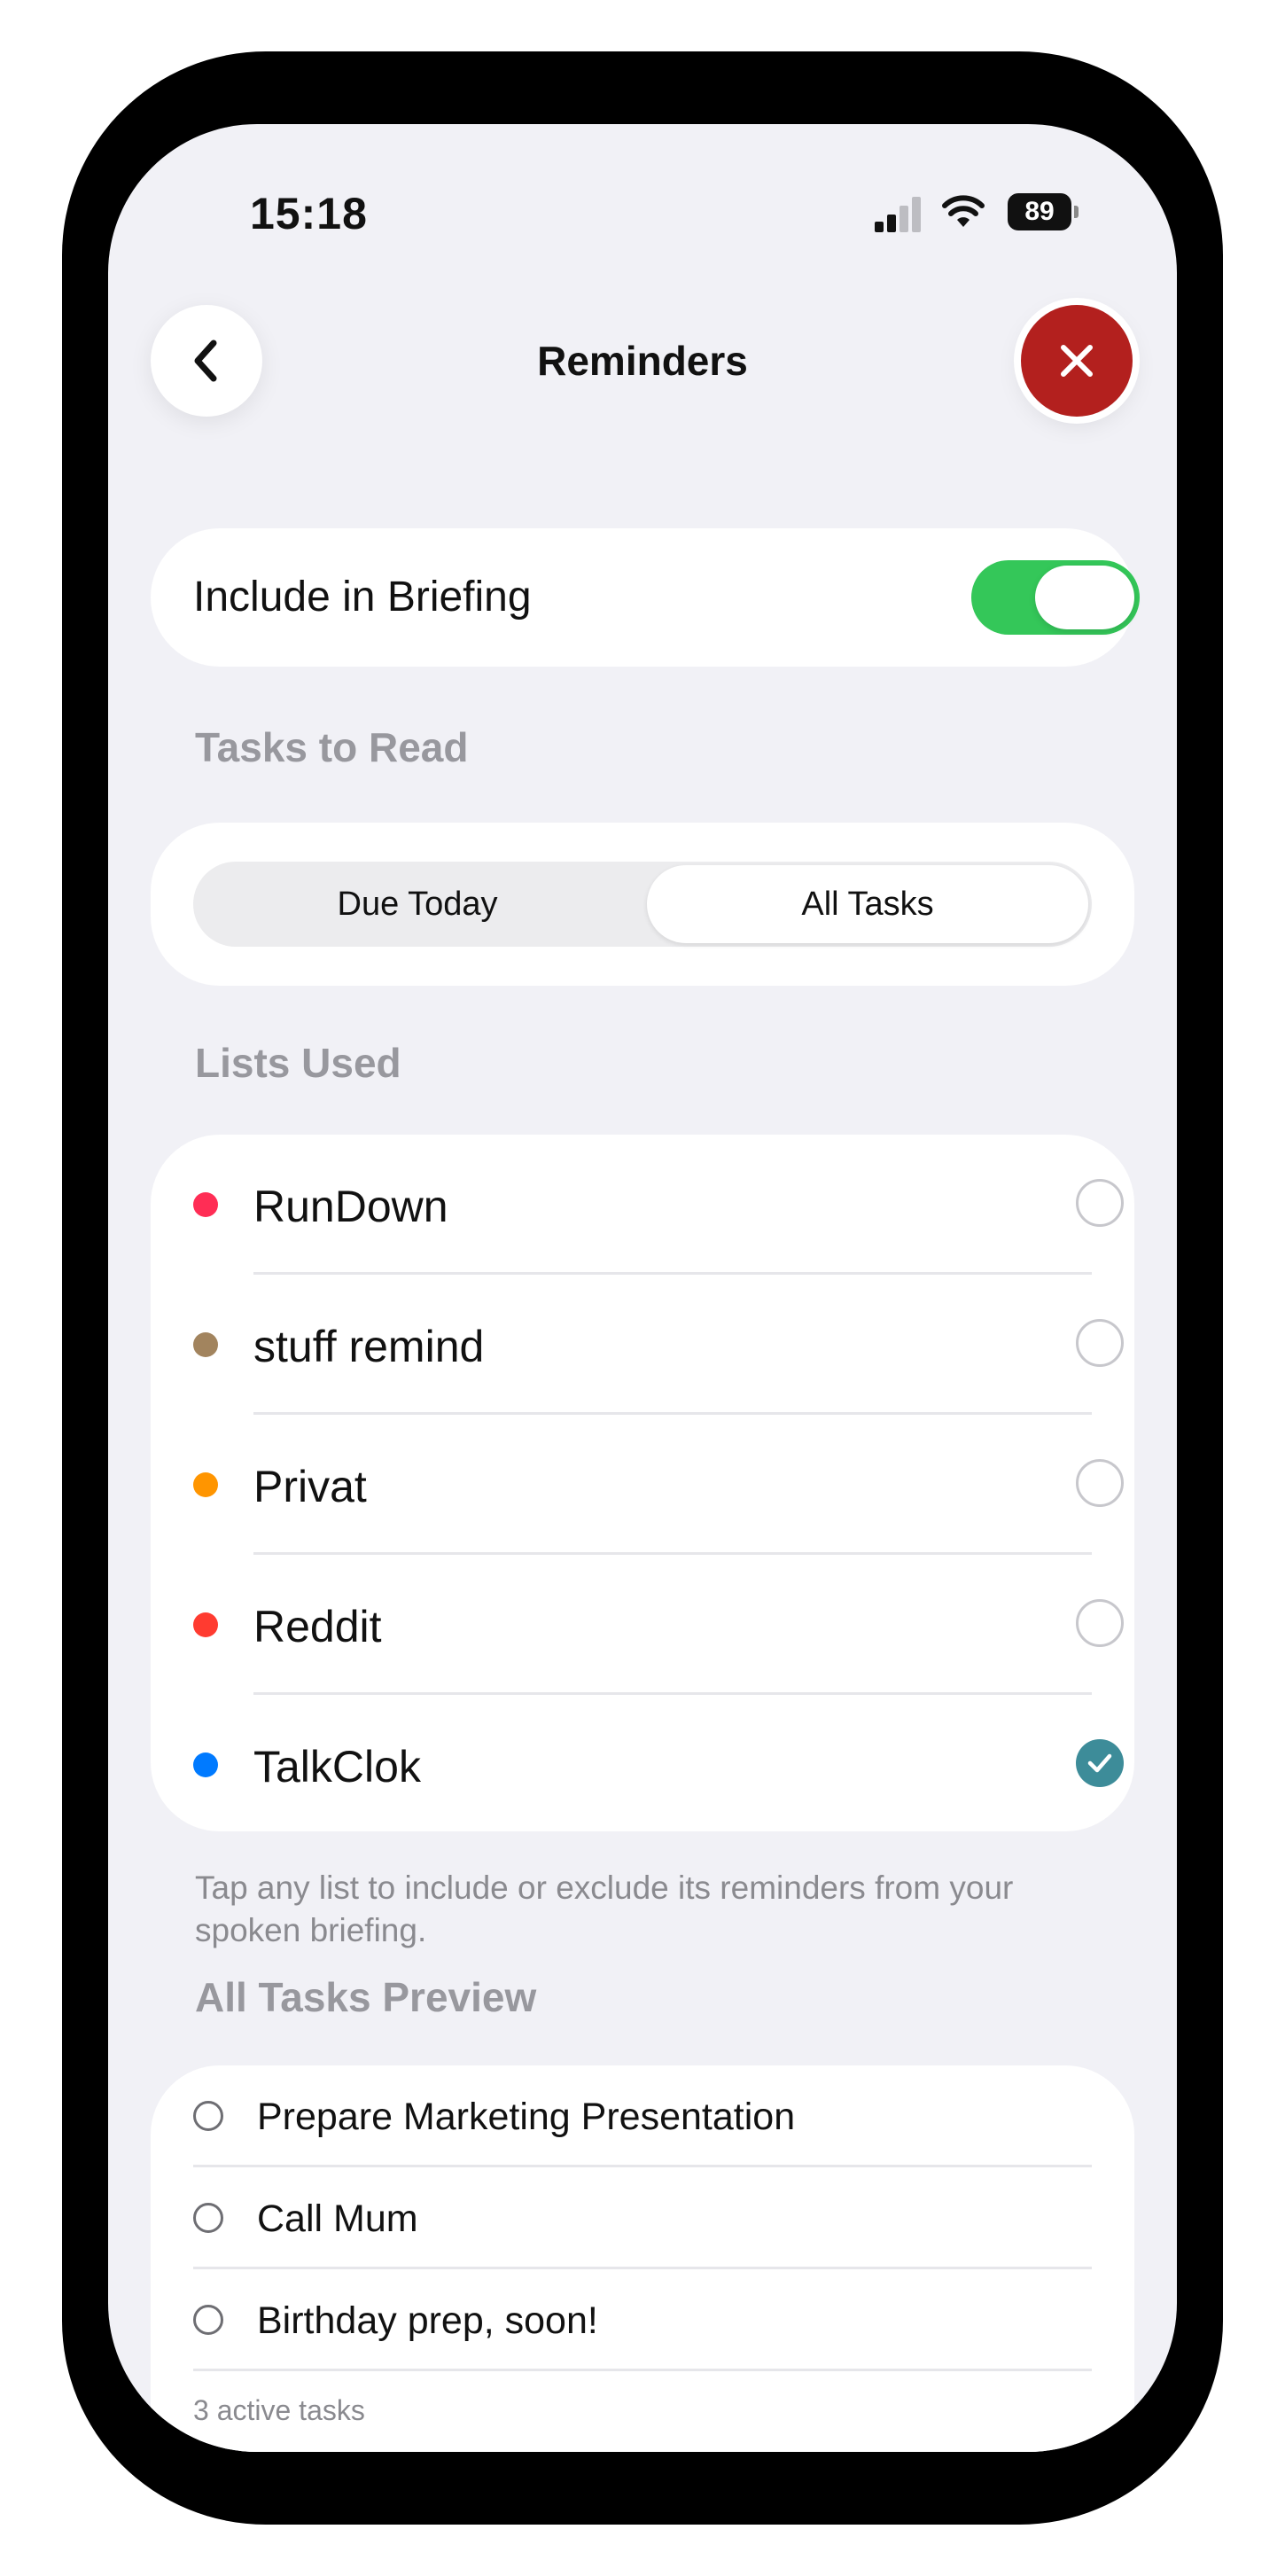 This screenshot has height=2576, width=1285. What do you see at coordinates (1043, 211) in the screenshot?
I see `battery-indicator: 89` at bounding box center [1043, 211].